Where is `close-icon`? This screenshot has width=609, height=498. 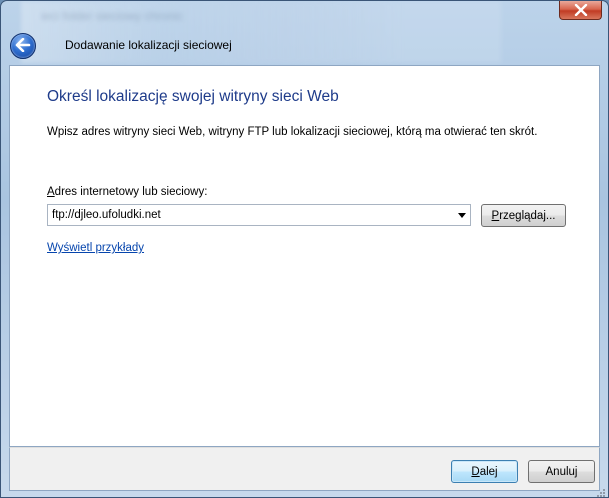
close-icon is located at coordinates (581, 10).